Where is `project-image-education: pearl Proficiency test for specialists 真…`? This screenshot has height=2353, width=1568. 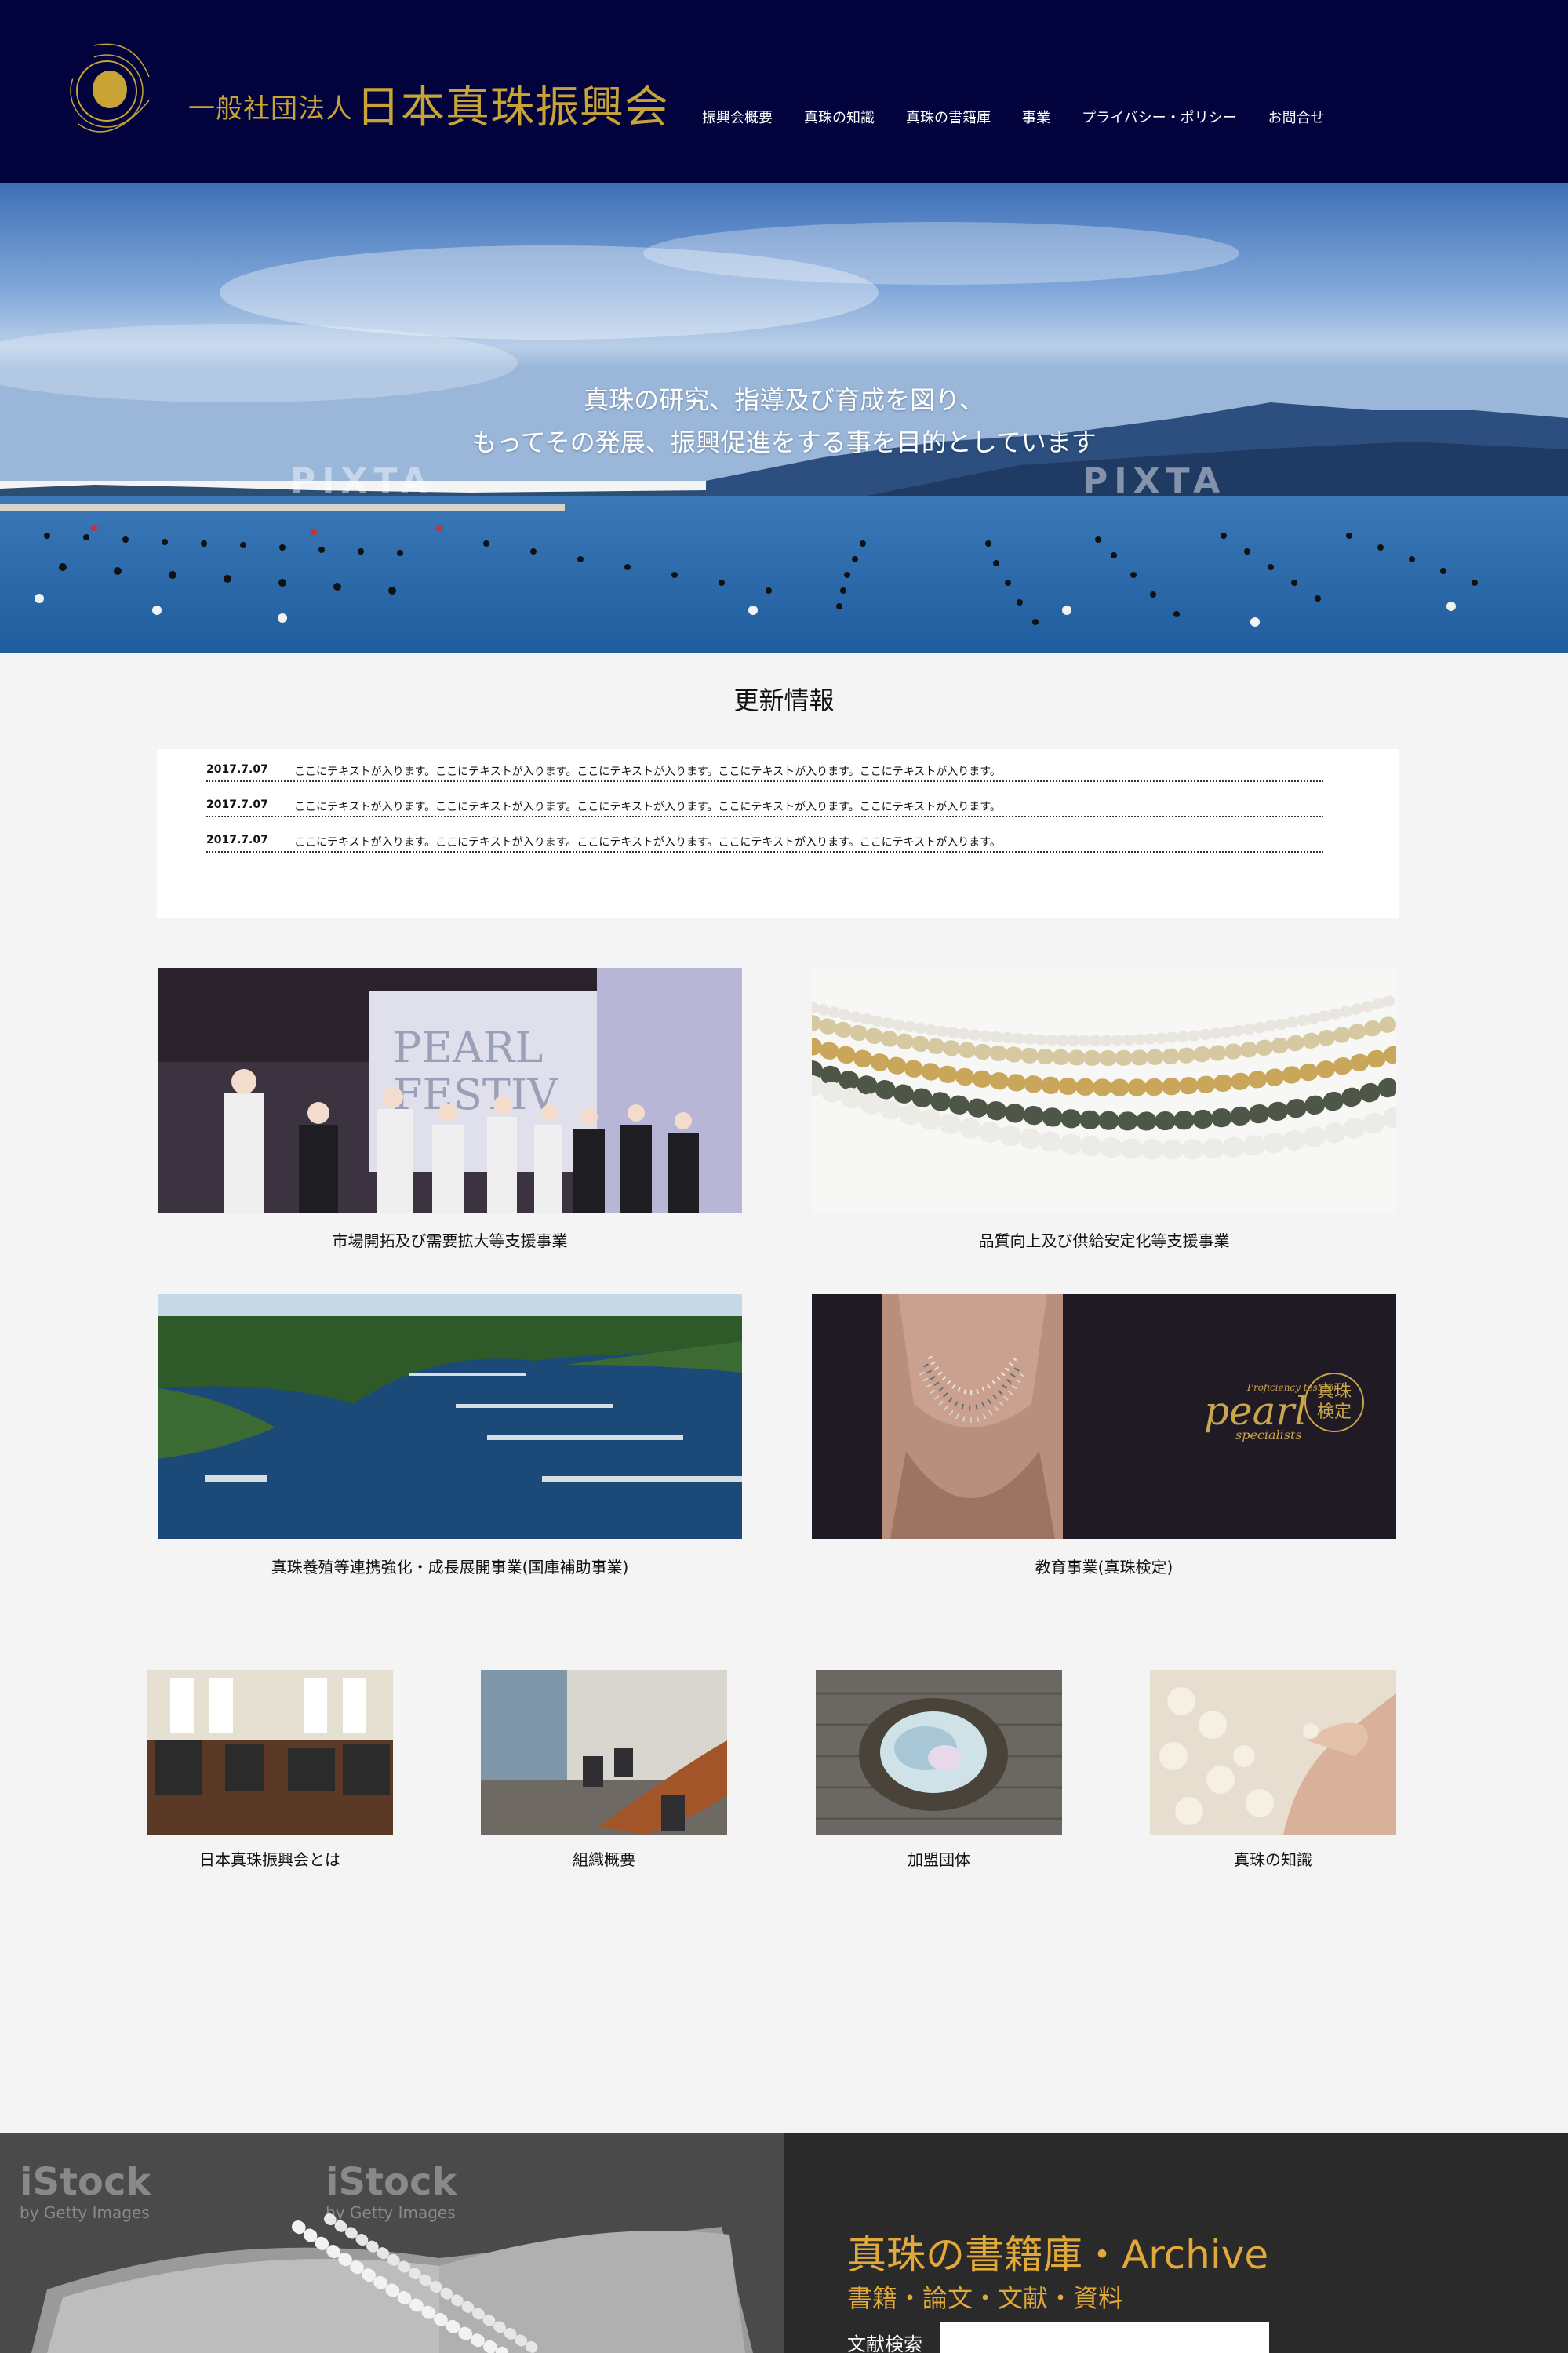 project-image-education: pearl Proficiency test for specialists 真… is located at coordinates (1104, 1416).